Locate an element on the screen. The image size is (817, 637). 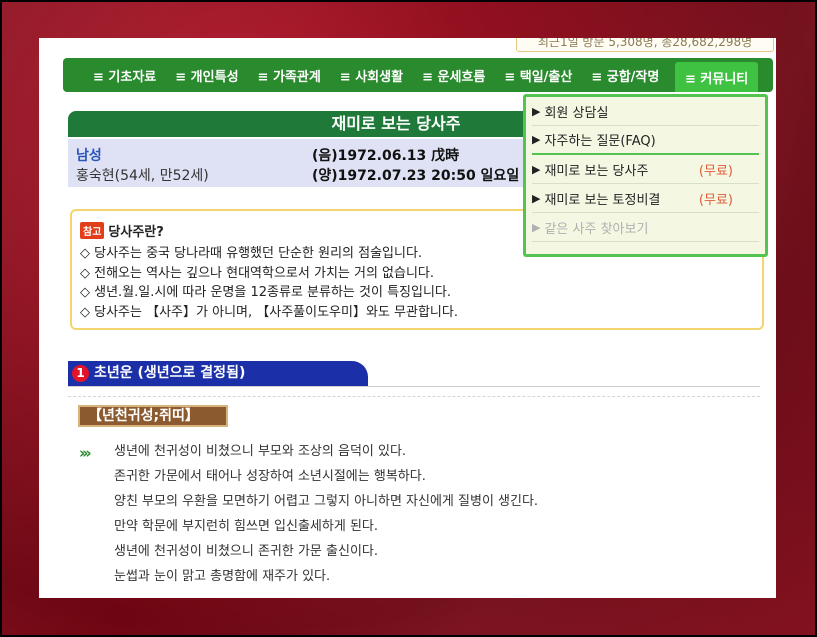
note-badge: 참고 is located at coordinates (92, 230).